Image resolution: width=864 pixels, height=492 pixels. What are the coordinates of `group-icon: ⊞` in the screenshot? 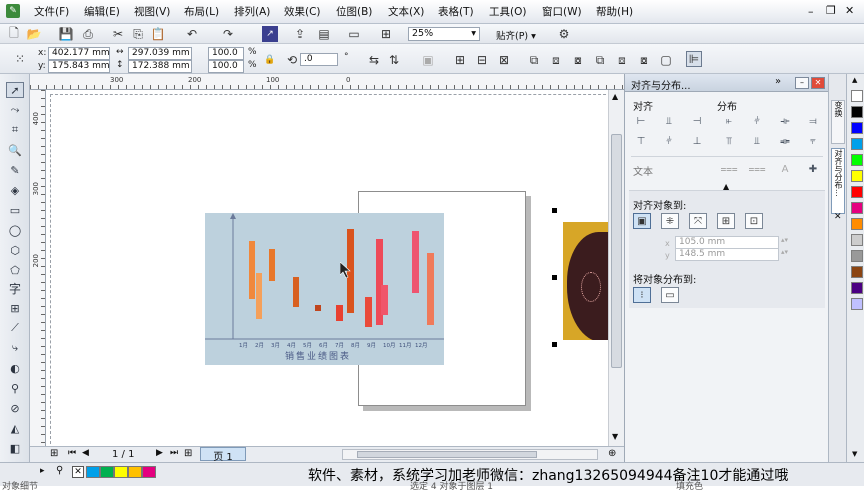 It's located at (460, 60).